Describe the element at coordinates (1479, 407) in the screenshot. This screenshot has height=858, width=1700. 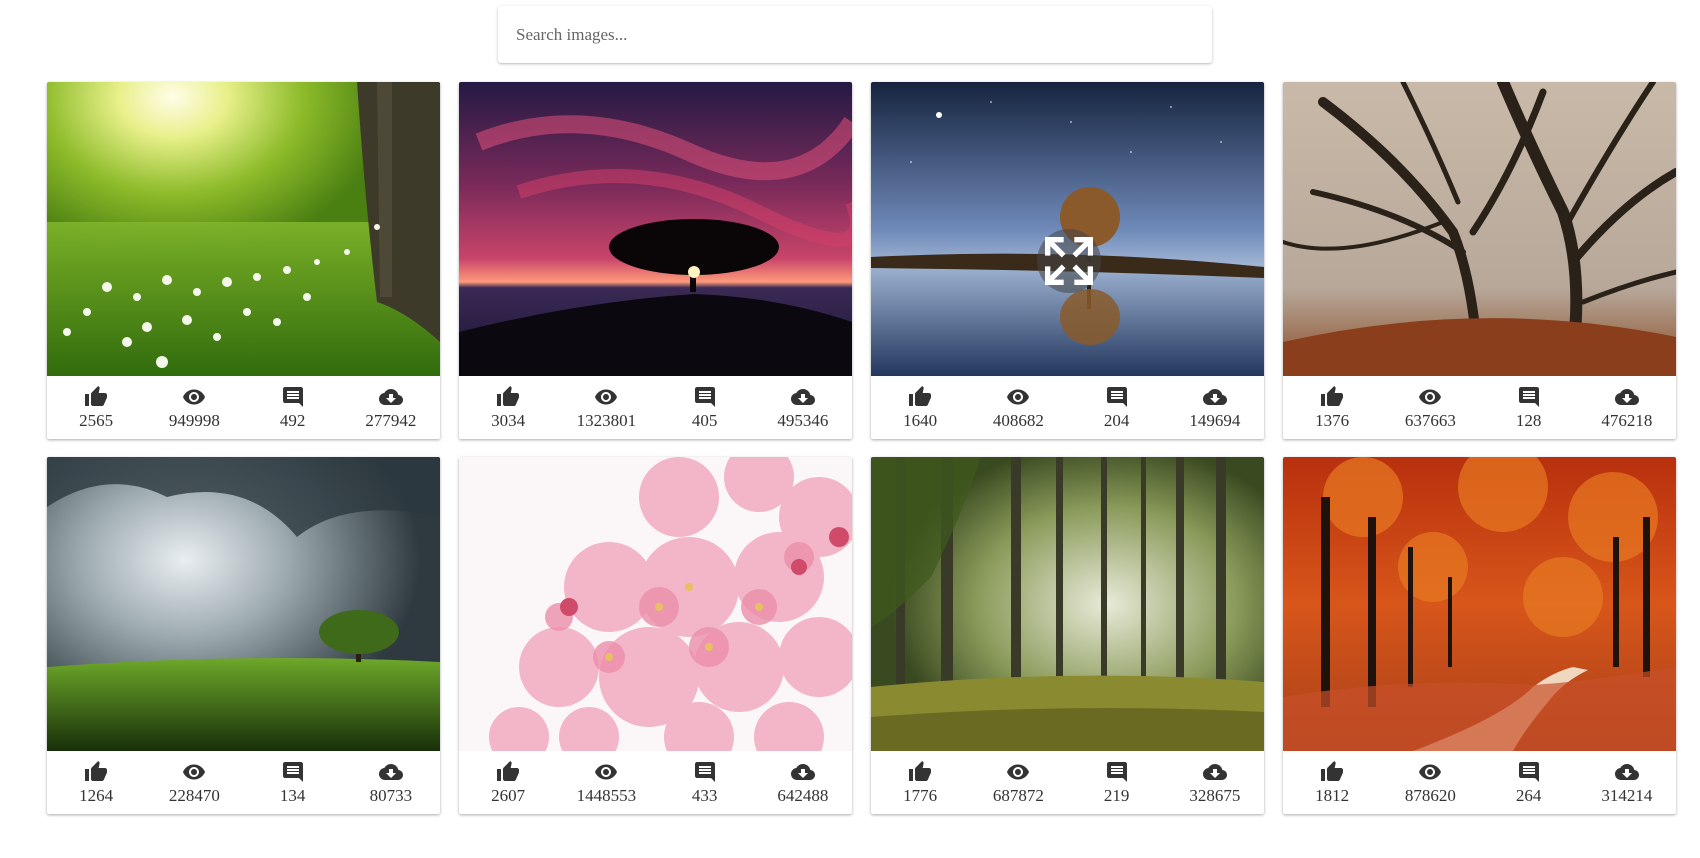
I see `card-stats: 1376 637663 128 476218` at that location.